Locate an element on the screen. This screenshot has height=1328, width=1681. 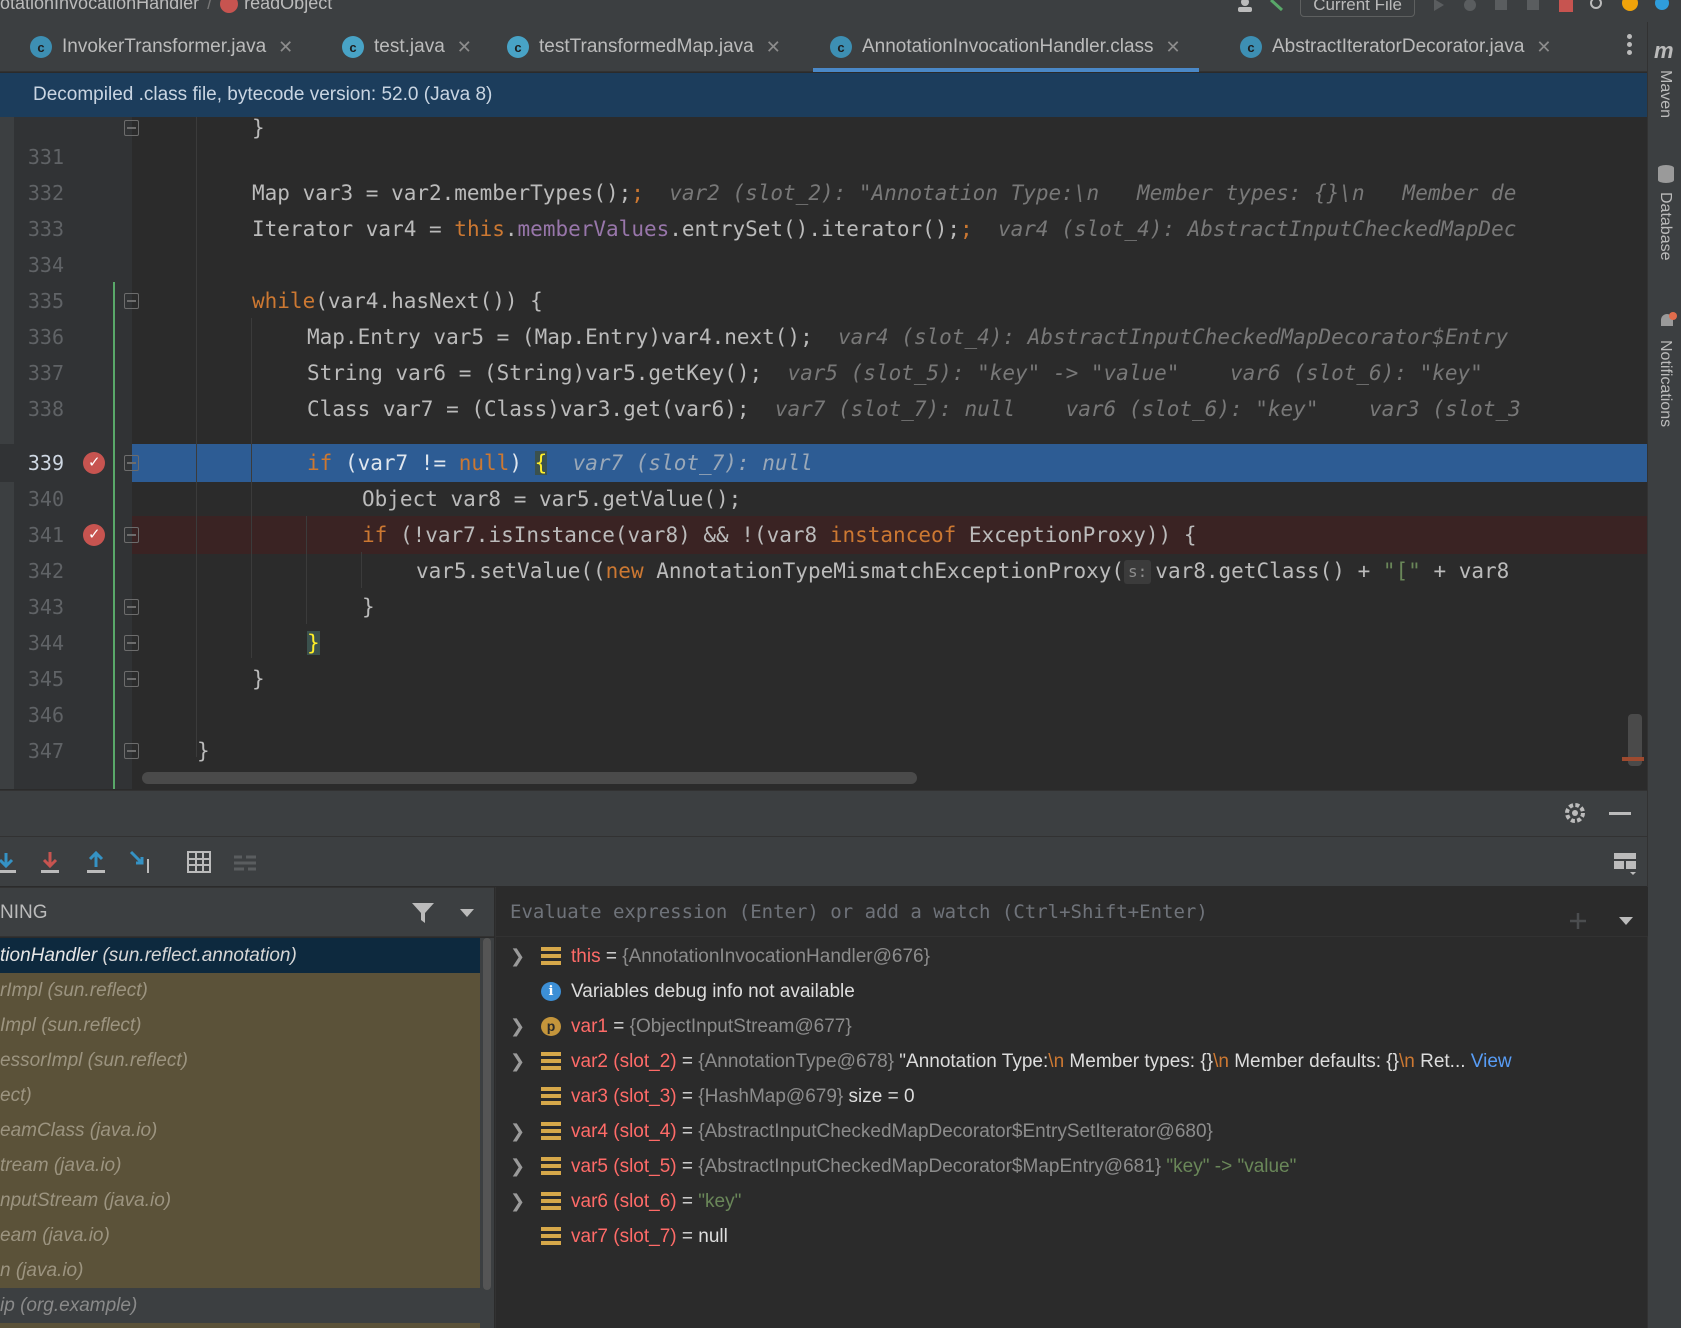
frame-item: tream (java.io) is located at coordinates (240, 1165).